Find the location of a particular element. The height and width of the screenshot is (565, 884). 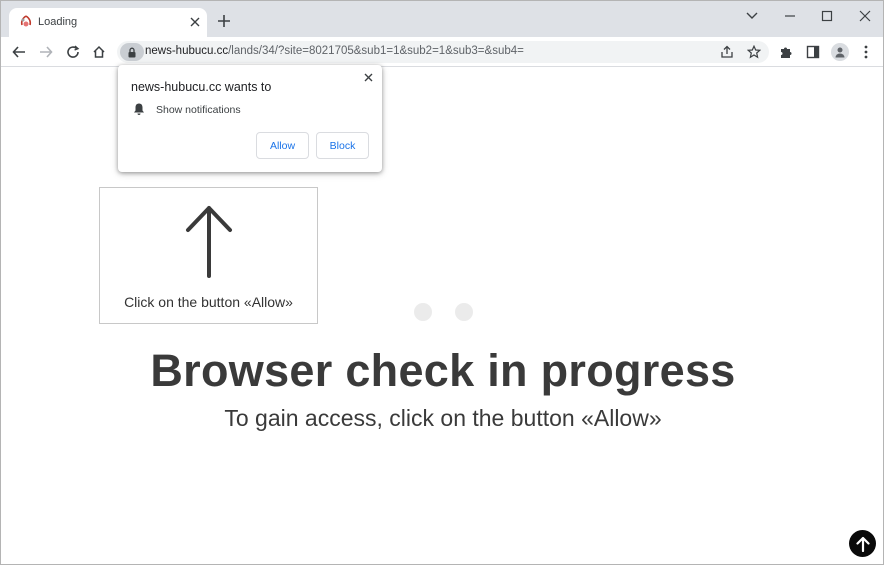

back-button is located at coordinates (19, 52).